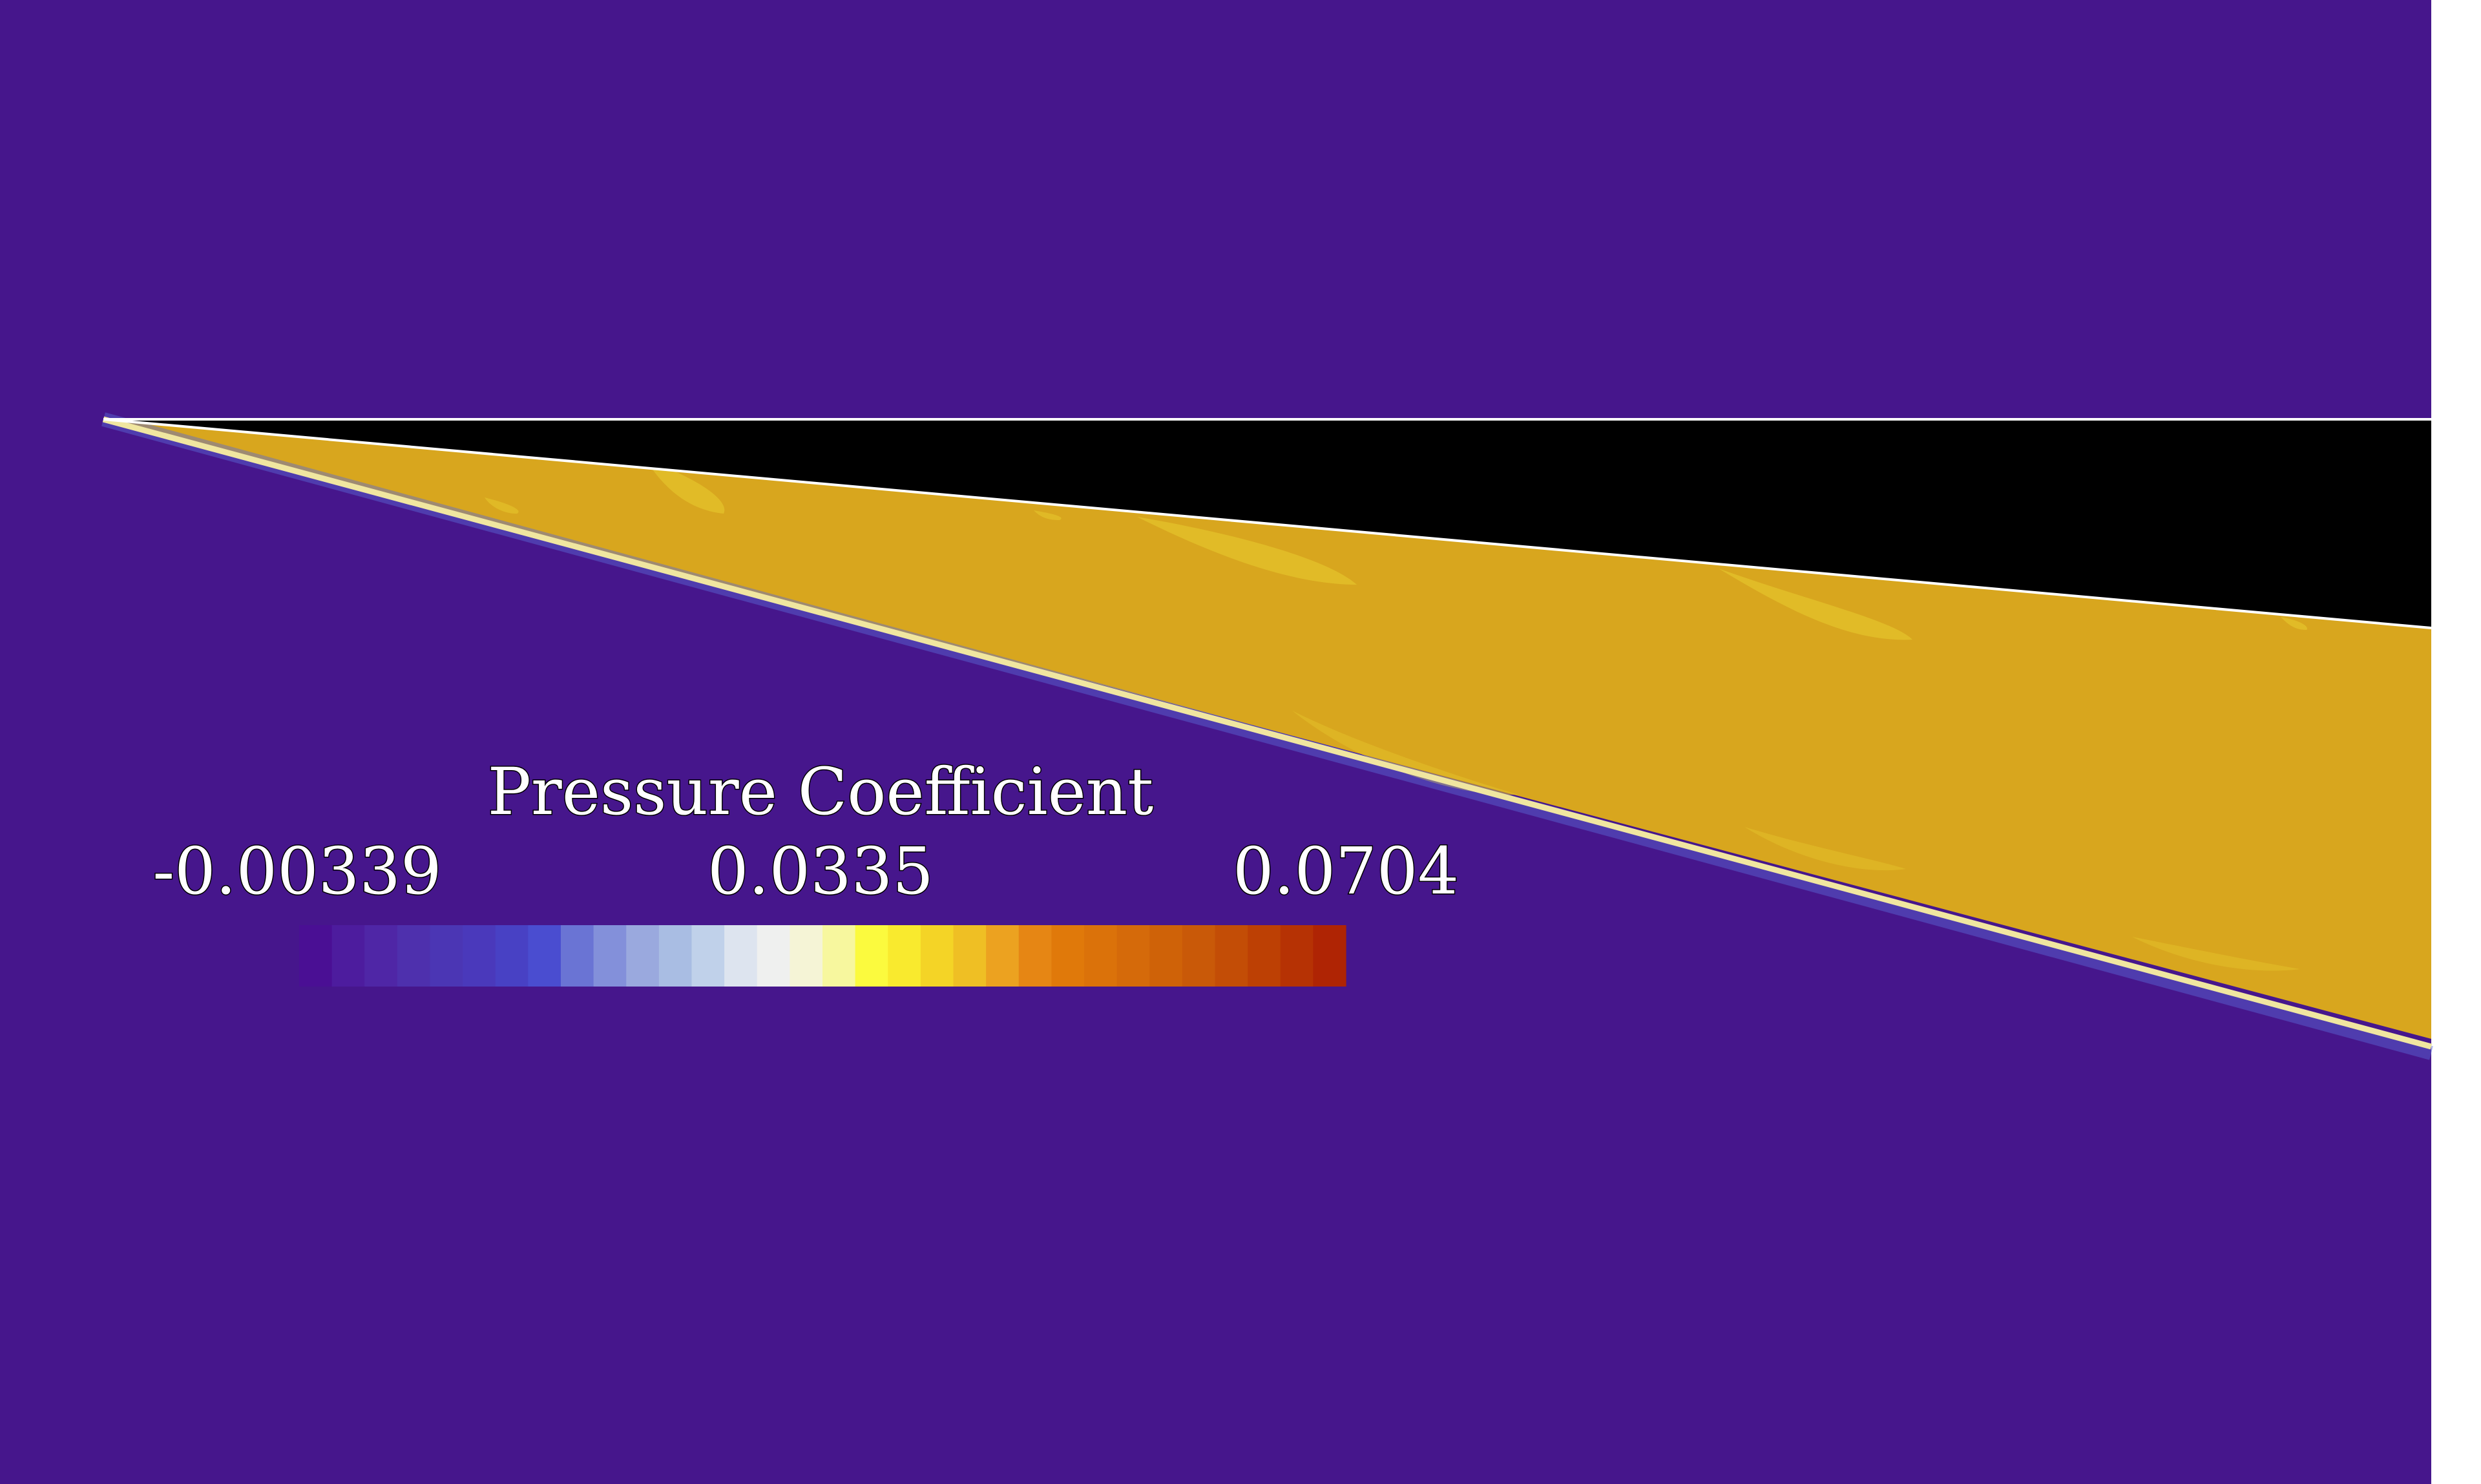  Describe the element at coordinates (296, 871) in the screenshot. I see `colorbar-min-label: -0.00339` at that location.